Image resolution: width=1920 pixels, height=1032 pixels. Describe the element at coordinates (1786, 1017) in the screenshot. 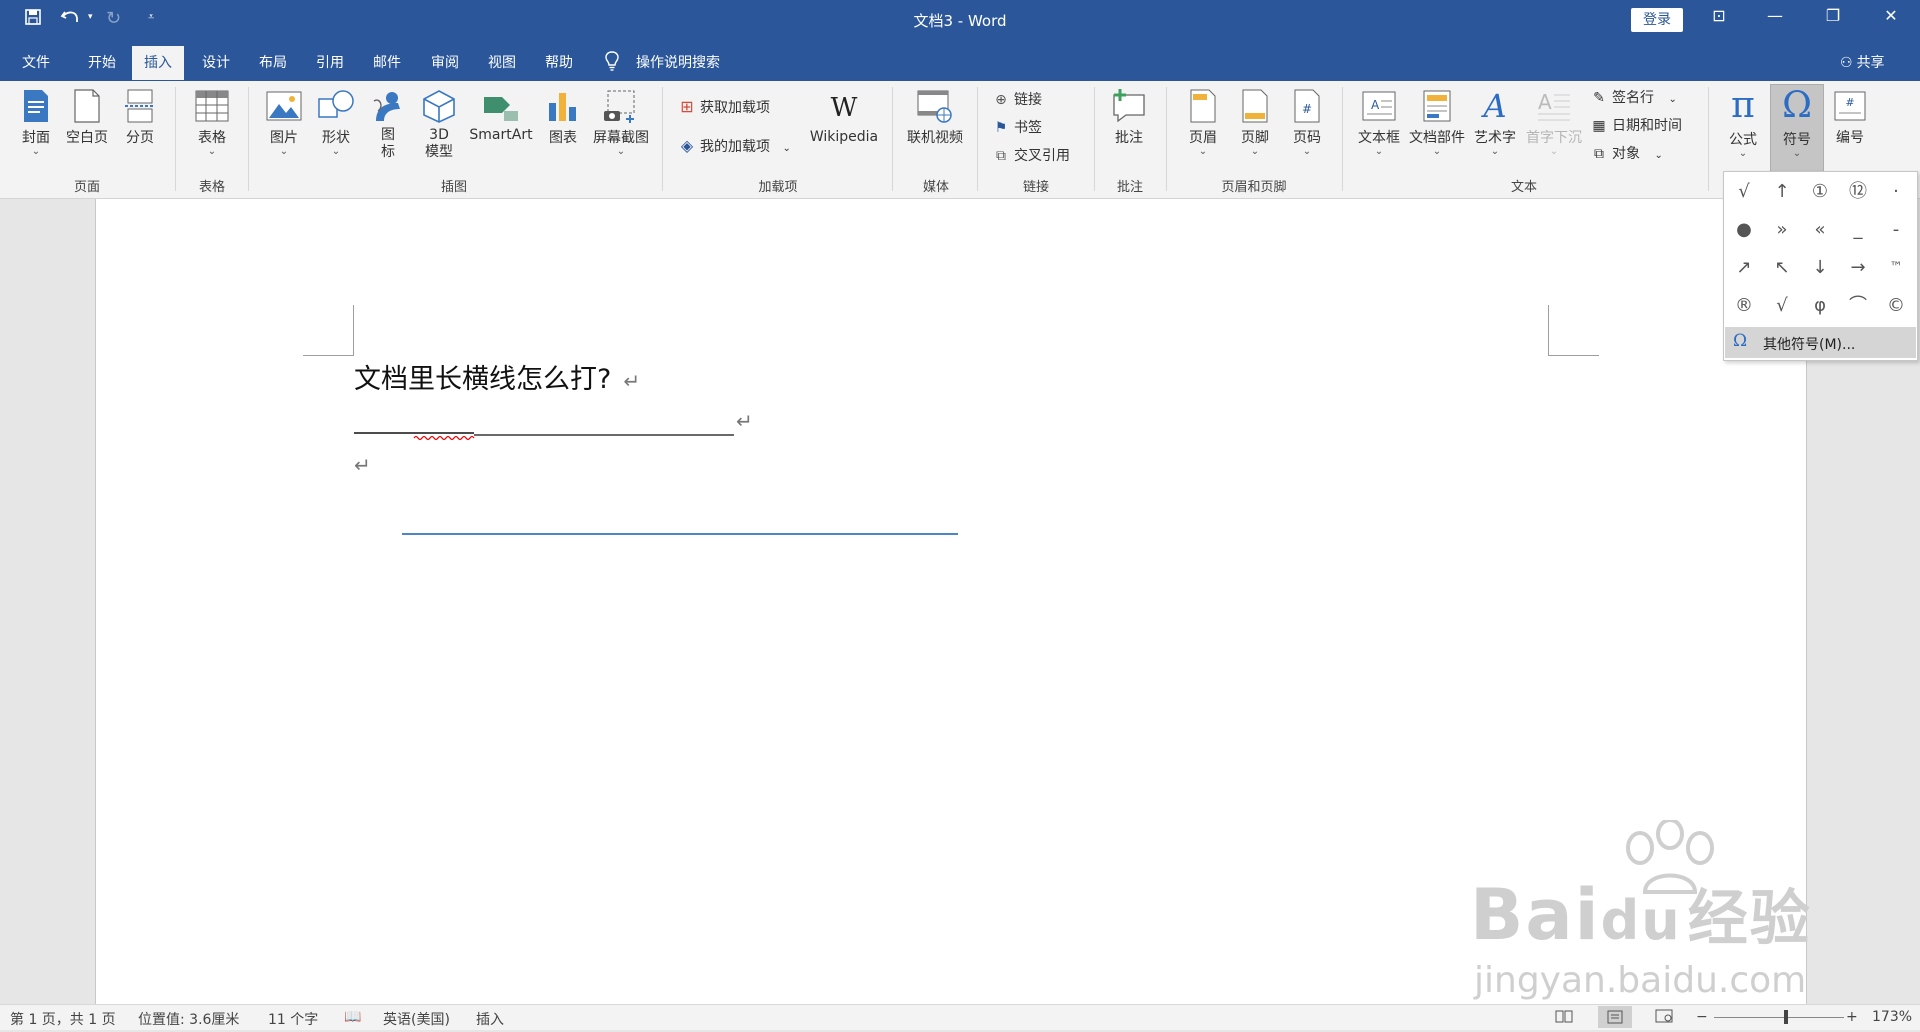

I see `zoom-slider-thumb` at that location.